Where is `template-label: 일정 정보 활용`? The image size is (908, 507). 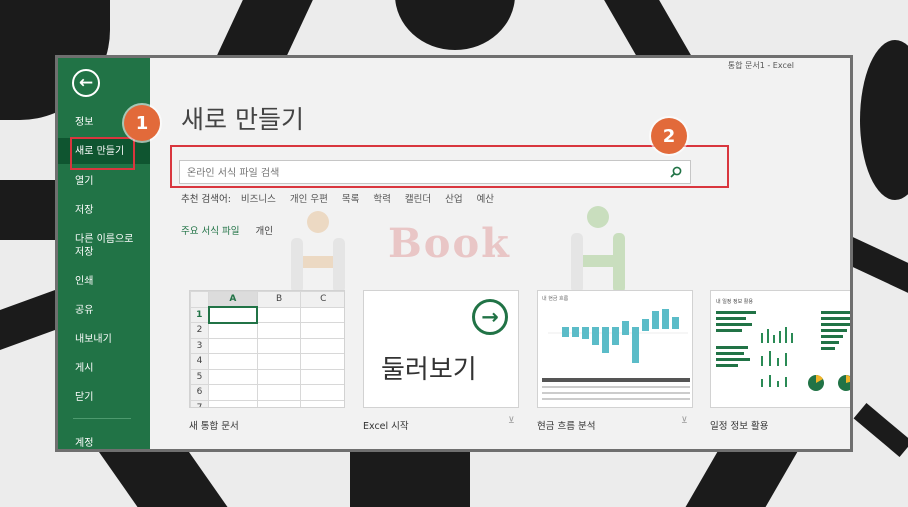 template-label: 일정 정보 활용 is located at coordinates (739, 426).